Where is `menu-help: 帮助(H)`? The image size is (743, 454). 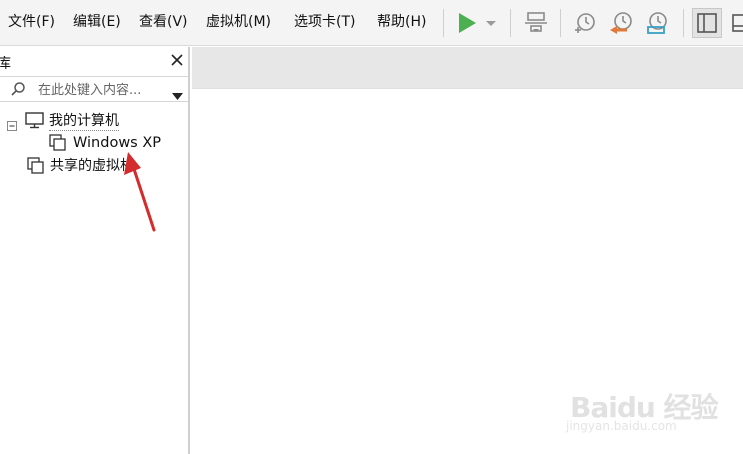 menu-help: 帮助(H) is located at coordinates (401, 22).